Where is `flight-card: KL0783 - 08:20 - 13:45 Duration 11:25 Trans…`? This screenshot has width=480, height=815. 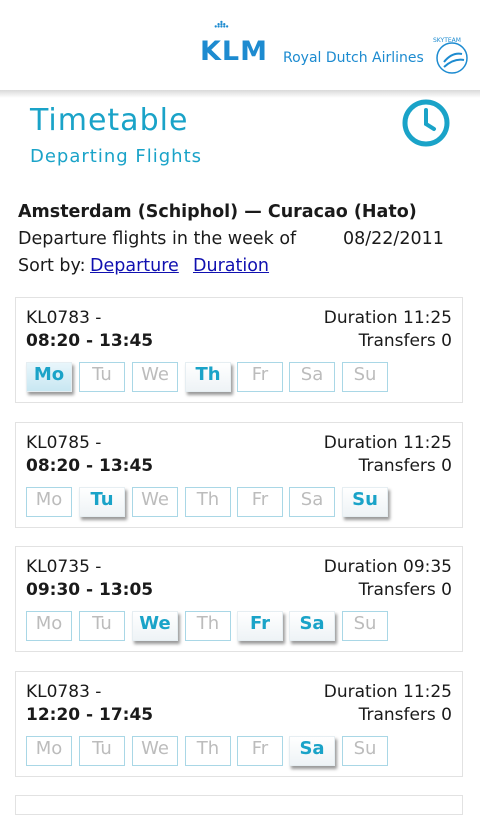 flight-card: KL0783 - 08:20 - 13:45 Duration 11:25 Trans… is located at coordinates (239, 350).